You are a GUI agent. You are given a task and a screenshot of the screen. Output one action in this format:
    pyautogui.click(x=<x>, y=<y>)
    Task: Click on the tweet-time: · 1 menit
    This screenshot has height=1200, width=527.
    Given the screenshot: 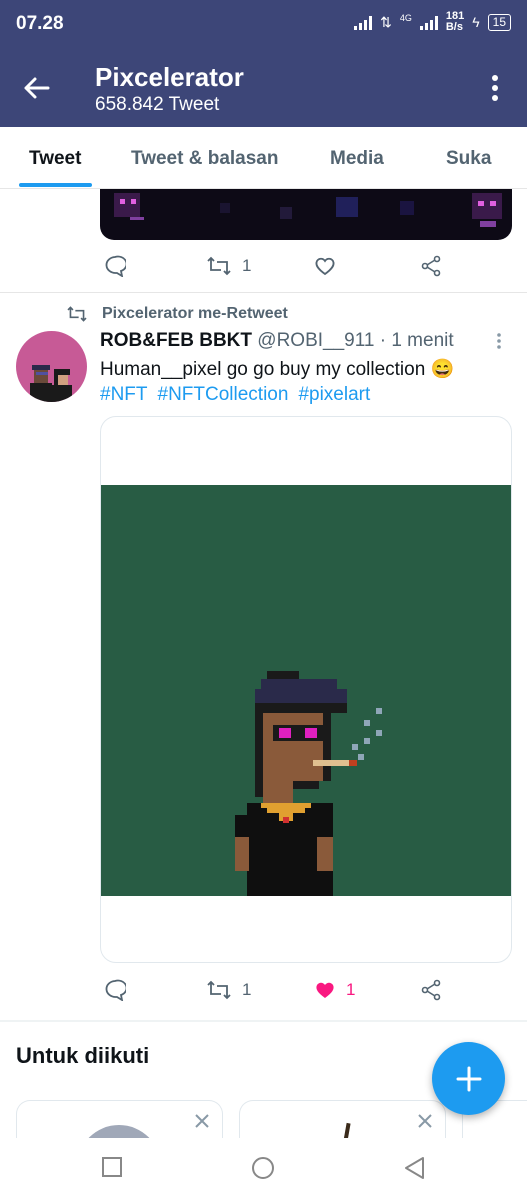 What is the action you would take?
    pyautogui.click(x=416, y=340)
    